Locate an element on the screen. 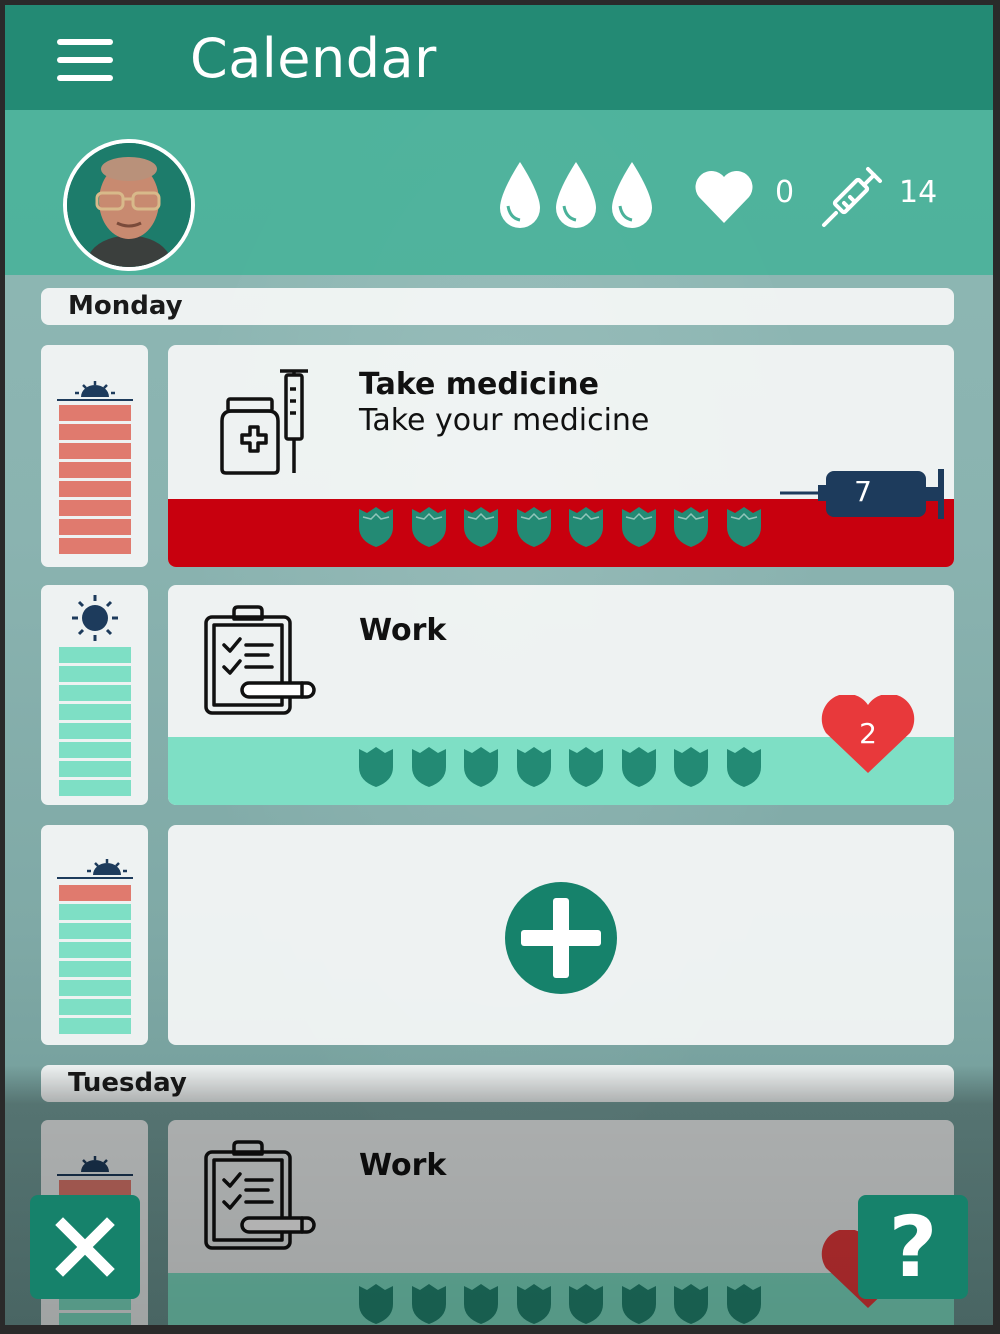 Image resolution: width=1000 pixels, height=1334 pixels. medicine-icon is located at coordinates (264, 422).